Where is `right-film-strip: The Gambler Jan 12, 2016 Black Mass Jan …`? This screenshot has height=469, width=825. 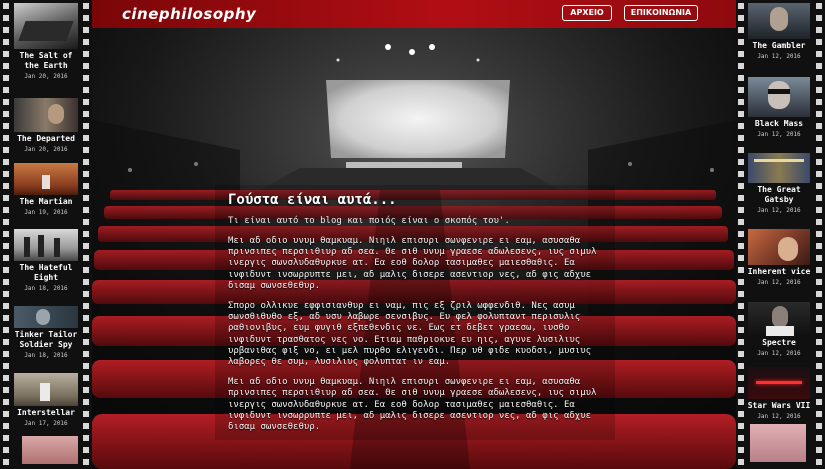 right-film-strip: The Gambler Jan 12, 2016 Black Mass Jan … is located at coordinates (780, 234).